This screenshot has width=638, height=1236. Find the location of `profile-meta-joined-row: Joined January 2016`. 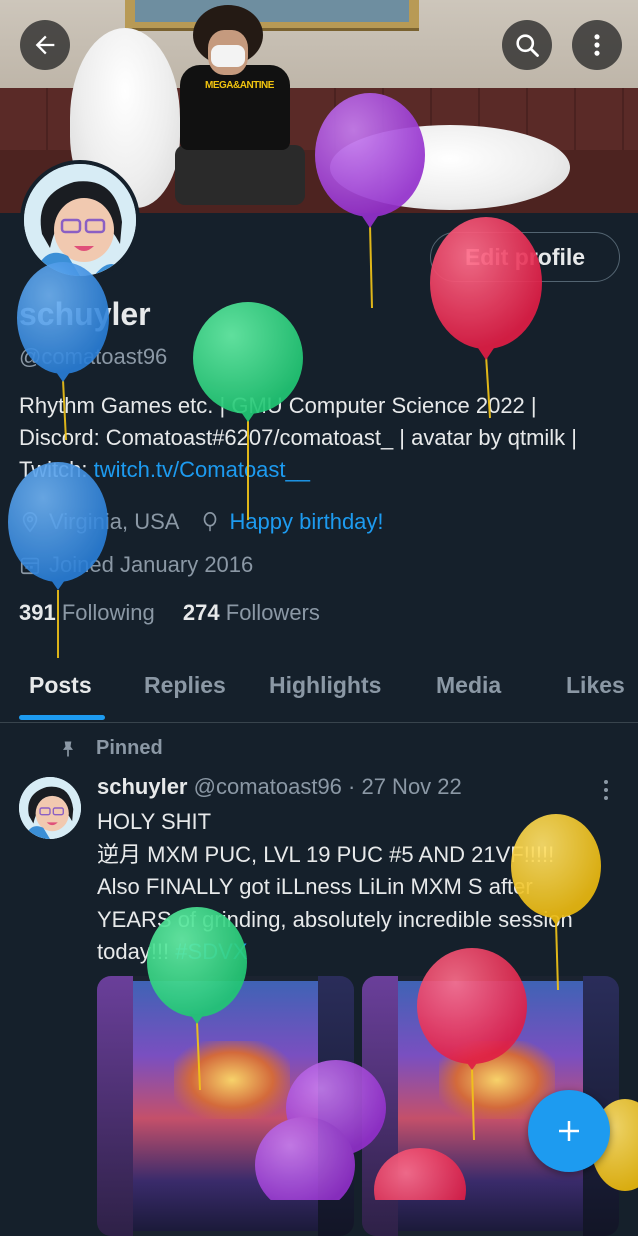

profile-meta-joined-row: Joined January 2016 is located at coordinates (136, 565).